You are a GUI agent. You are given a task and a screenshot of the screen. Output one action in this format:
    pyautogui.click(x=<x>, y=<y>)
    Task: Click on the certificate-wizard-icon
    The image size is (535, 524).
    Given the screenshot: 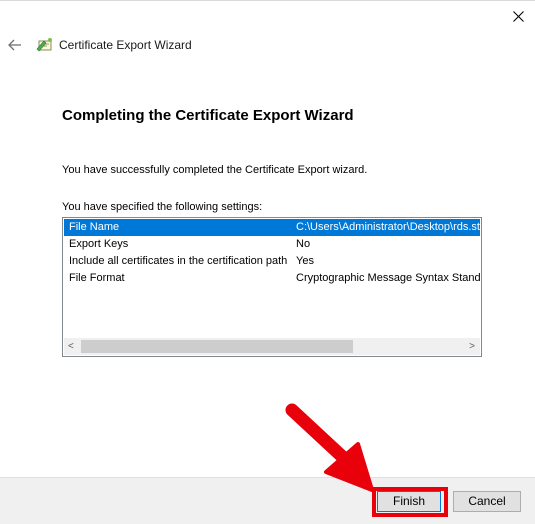 What is the action you would take?
    pyautogui.click(x=45, y=45)
    